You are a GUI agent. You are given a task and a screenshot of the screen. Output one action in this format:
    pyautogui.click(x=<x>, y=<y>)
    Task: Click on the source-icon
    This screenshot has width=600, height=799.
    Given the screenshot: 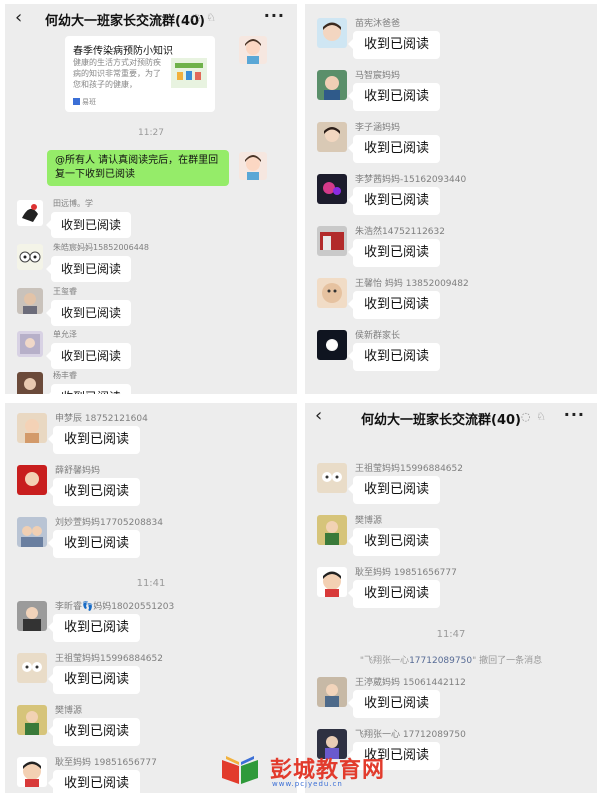 What is the action you would take?
    pyautogui.click(x=76, y=101)
    